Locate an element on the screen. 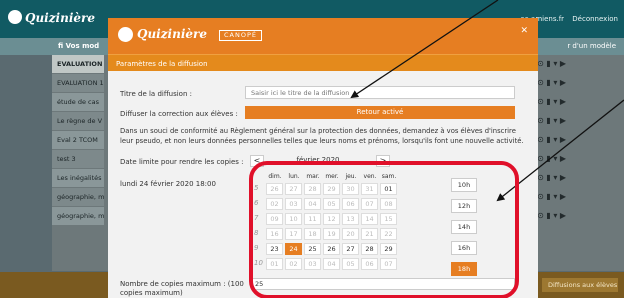 This screenshot has width=624, height=298. calendar-day: 18 is located at coordinates (312, 234).